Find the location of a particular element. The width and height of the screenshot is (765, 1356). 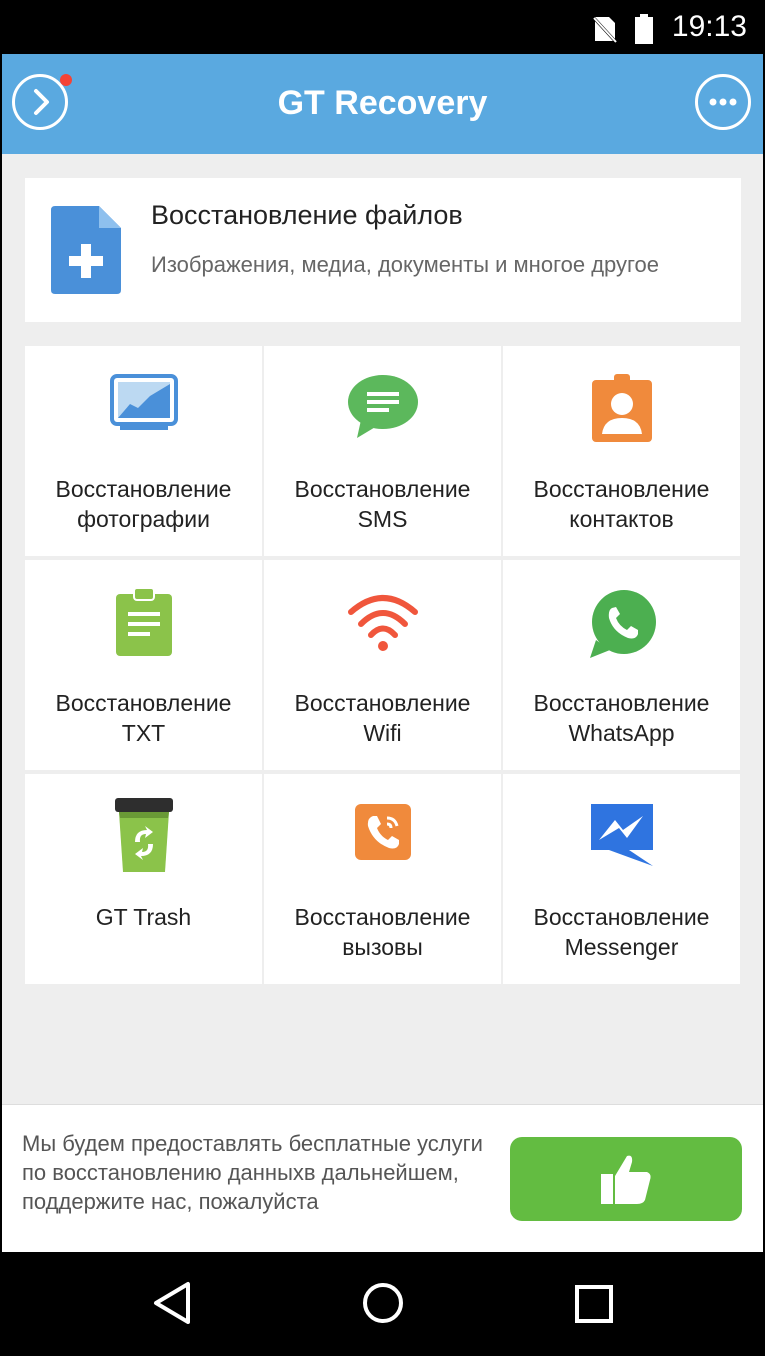

like-button is located at coordinates (626, 1179).